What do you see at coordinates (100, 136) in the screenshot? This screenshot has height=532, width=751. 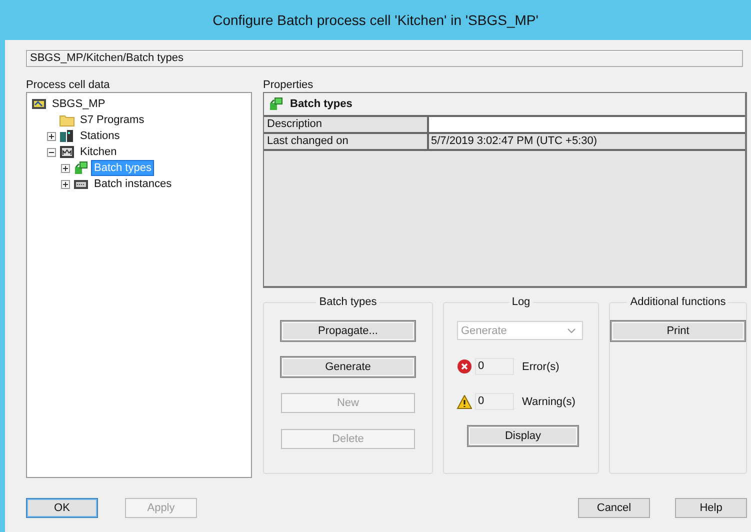 I see `tree-item: Stations` at bounding box center [100, 136].